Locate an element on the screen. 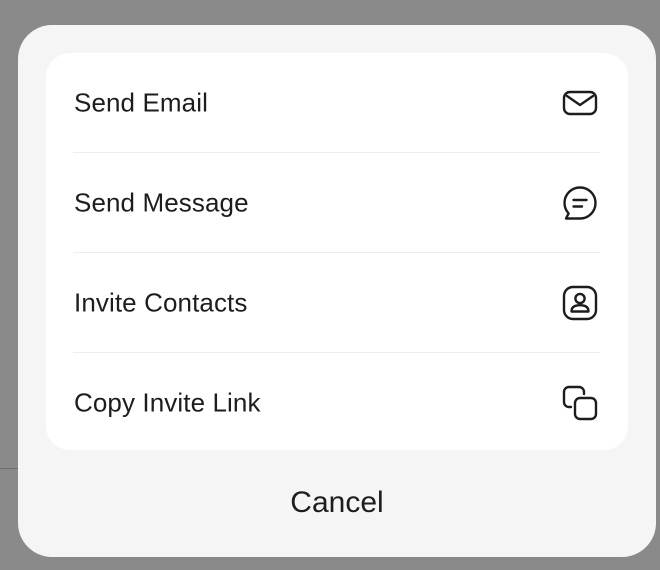 The image size is (660, 570). contact-icon is located at coordinates (580, 303).